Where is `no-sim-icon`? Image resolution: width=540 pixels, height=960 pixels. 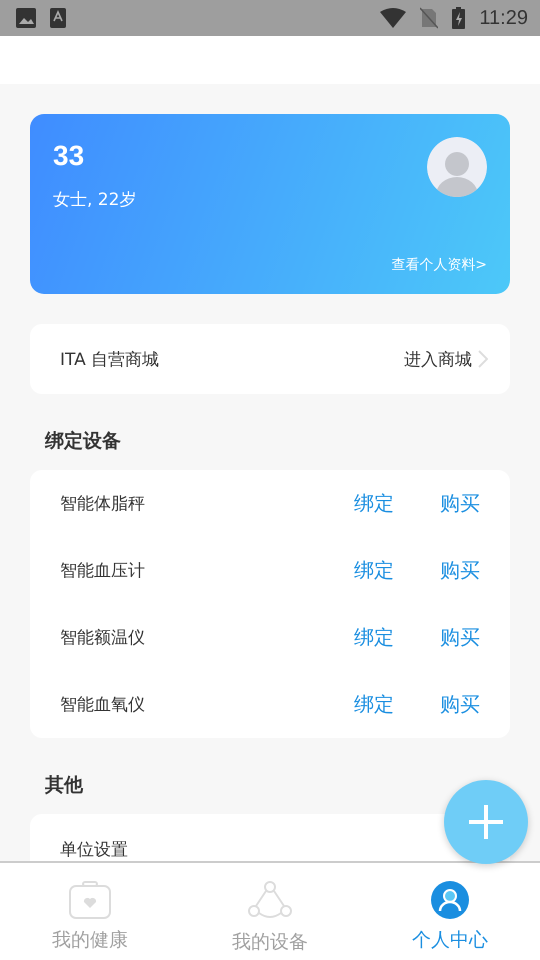 no-sim-icon is located at coordinates (429, 18).